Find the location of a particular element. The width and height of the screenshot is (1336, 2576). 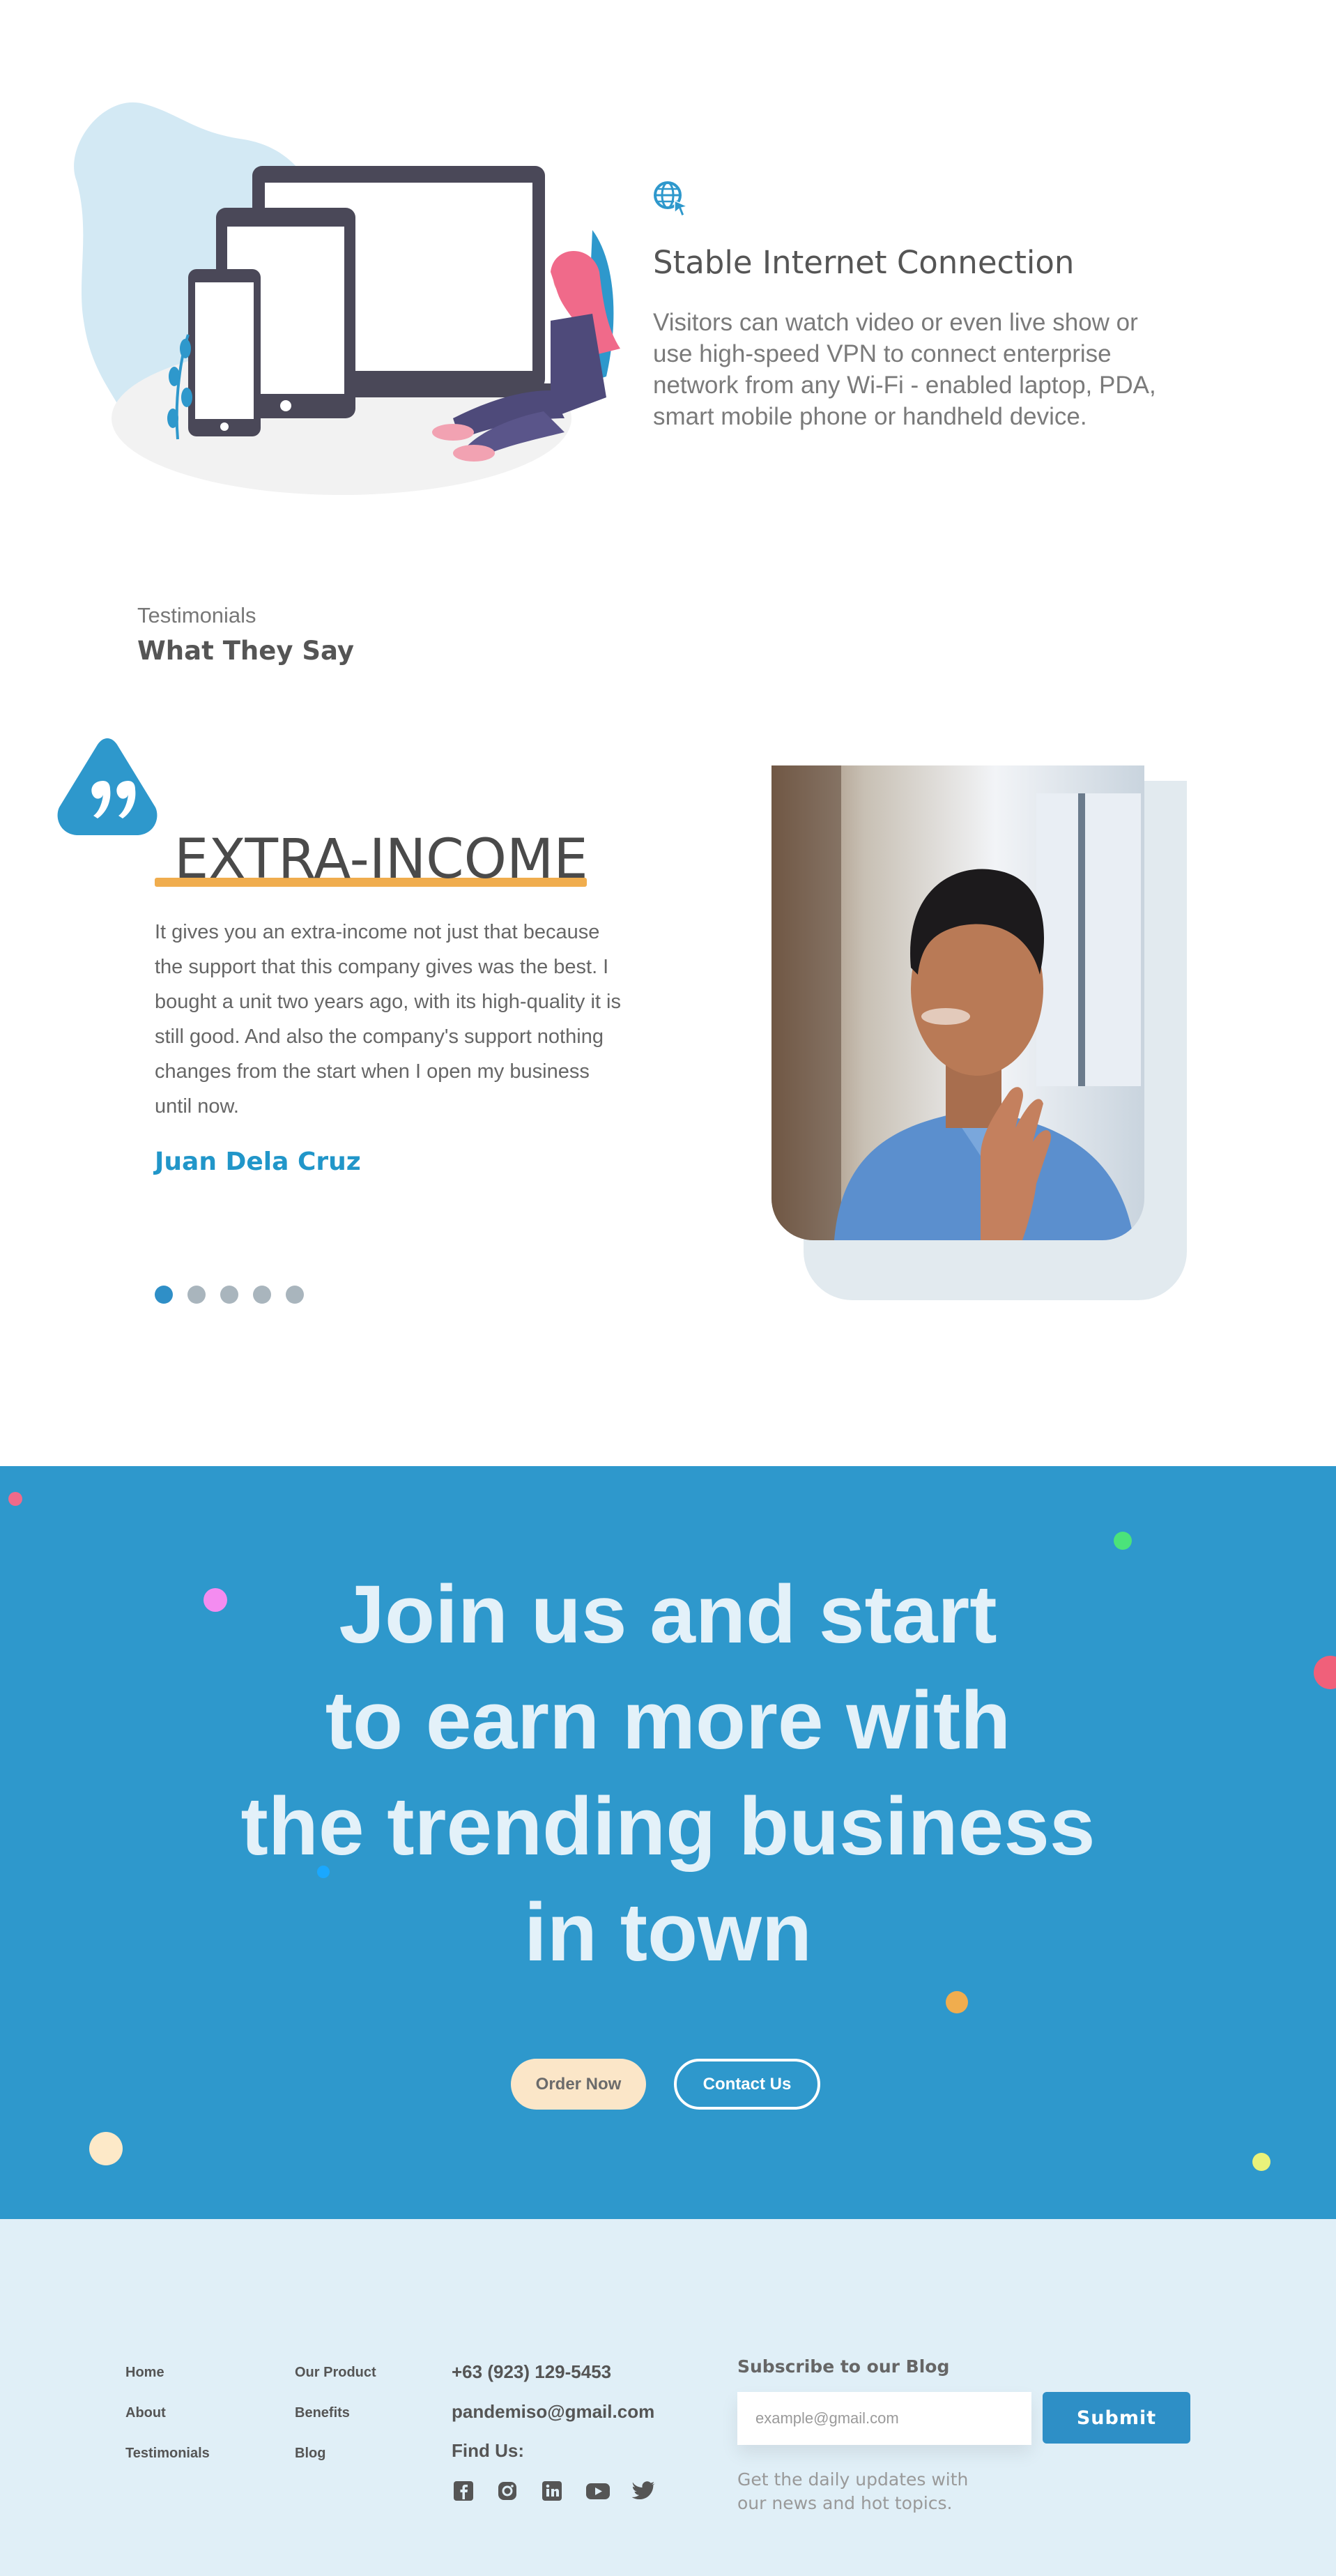

facebook-icon is located at coordinates (463, 2490).